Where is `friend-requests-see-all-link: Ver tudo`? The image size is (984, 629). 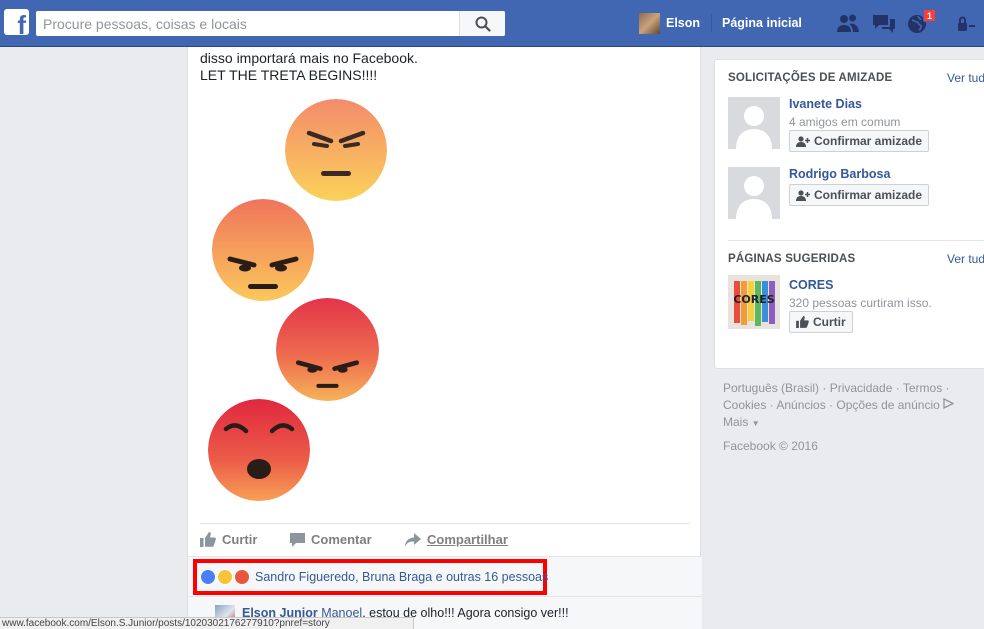
friend-requests-see-all-link: Ver tudo is located at coordinates (965, 78).